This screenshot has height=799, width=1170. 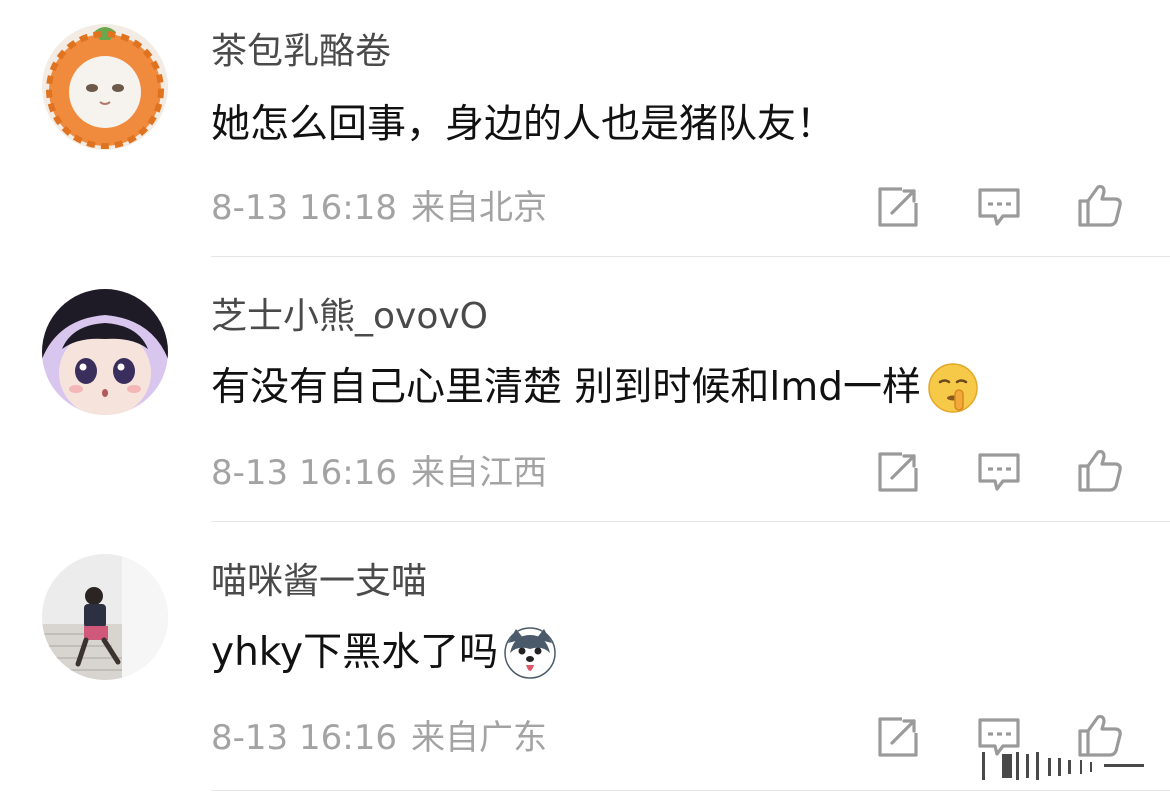 I want to click on anime-girl-avatar-image, so click(x=105, y=352).